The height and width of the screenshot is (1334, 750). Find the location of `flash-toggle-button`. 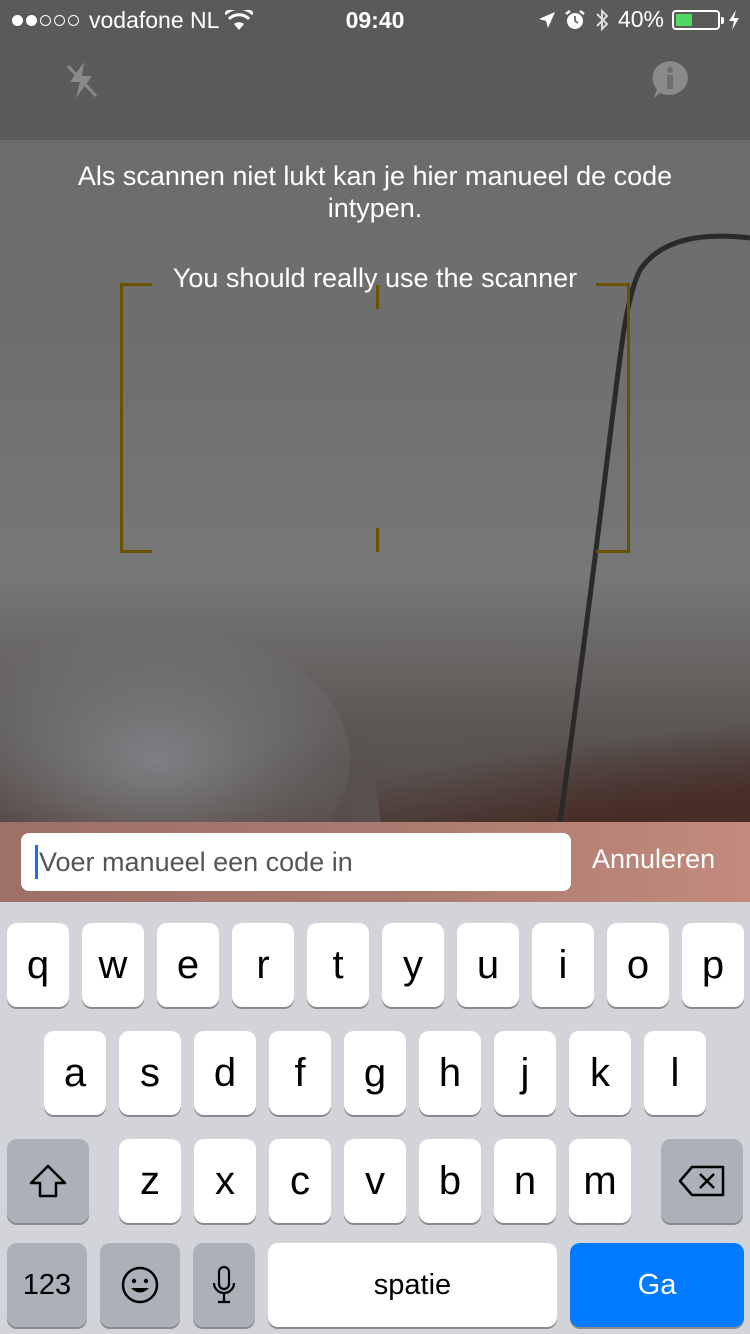

flash-toggle-button is located at coordinates (82, 80).